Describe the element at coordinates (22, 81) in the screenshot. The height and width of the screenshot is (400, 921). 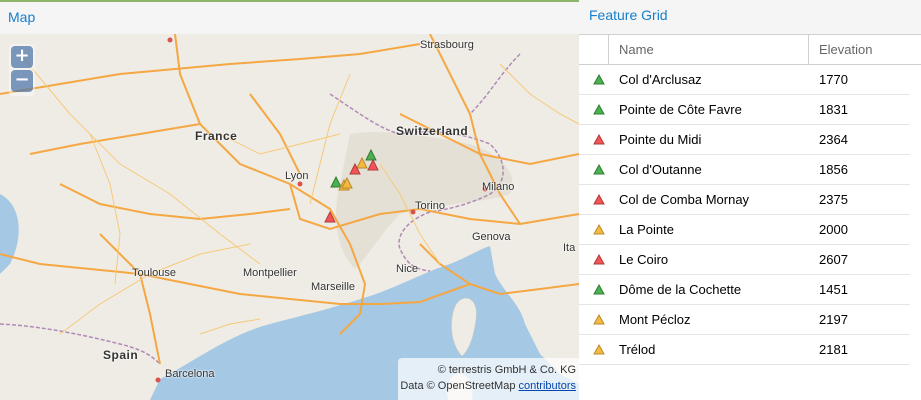
I see `zoom-out-button: −` at that location.